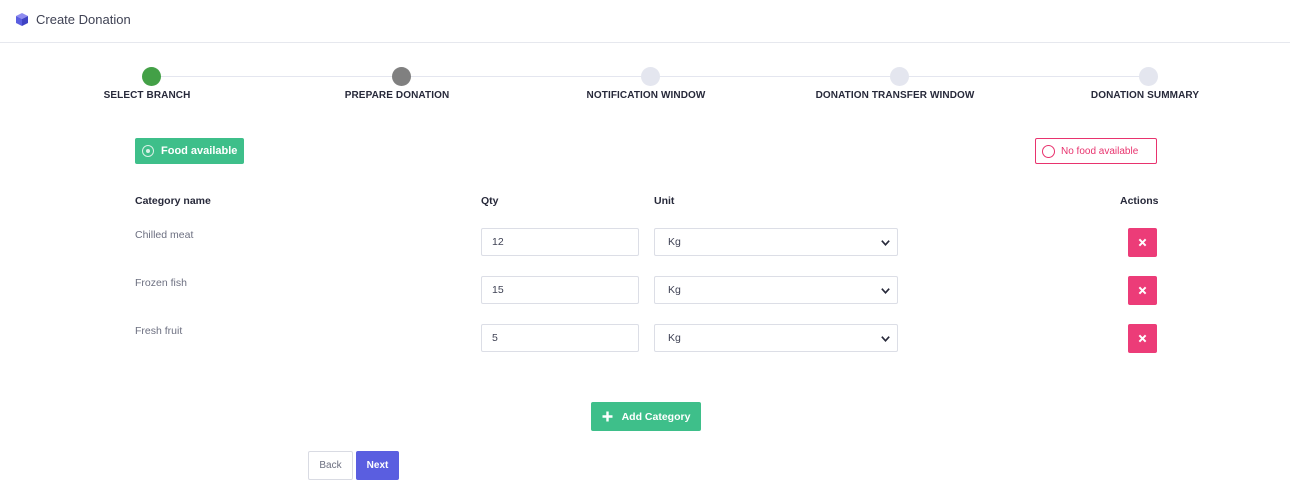  I want to click on step-dot-select-branch, so click(151, 76).